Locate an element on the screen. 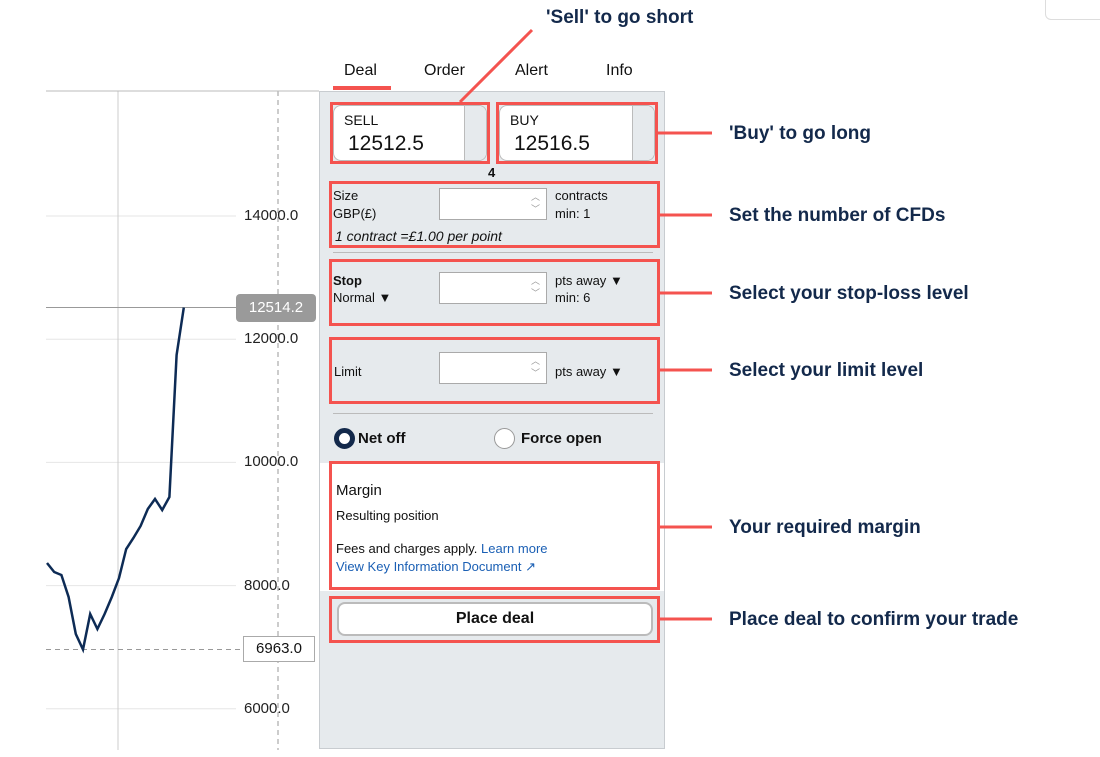  annotation-buy: 'Buy' to go long is located at coordinates (800, 133).